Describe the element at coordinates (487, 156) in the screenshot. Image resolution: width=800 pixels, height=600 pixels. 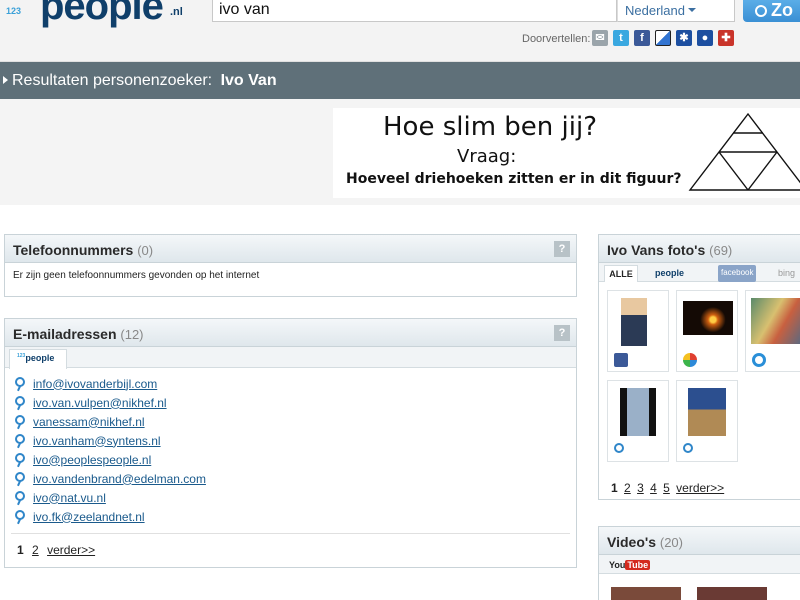
I see `banner-question-label: Vraag:` at that location.